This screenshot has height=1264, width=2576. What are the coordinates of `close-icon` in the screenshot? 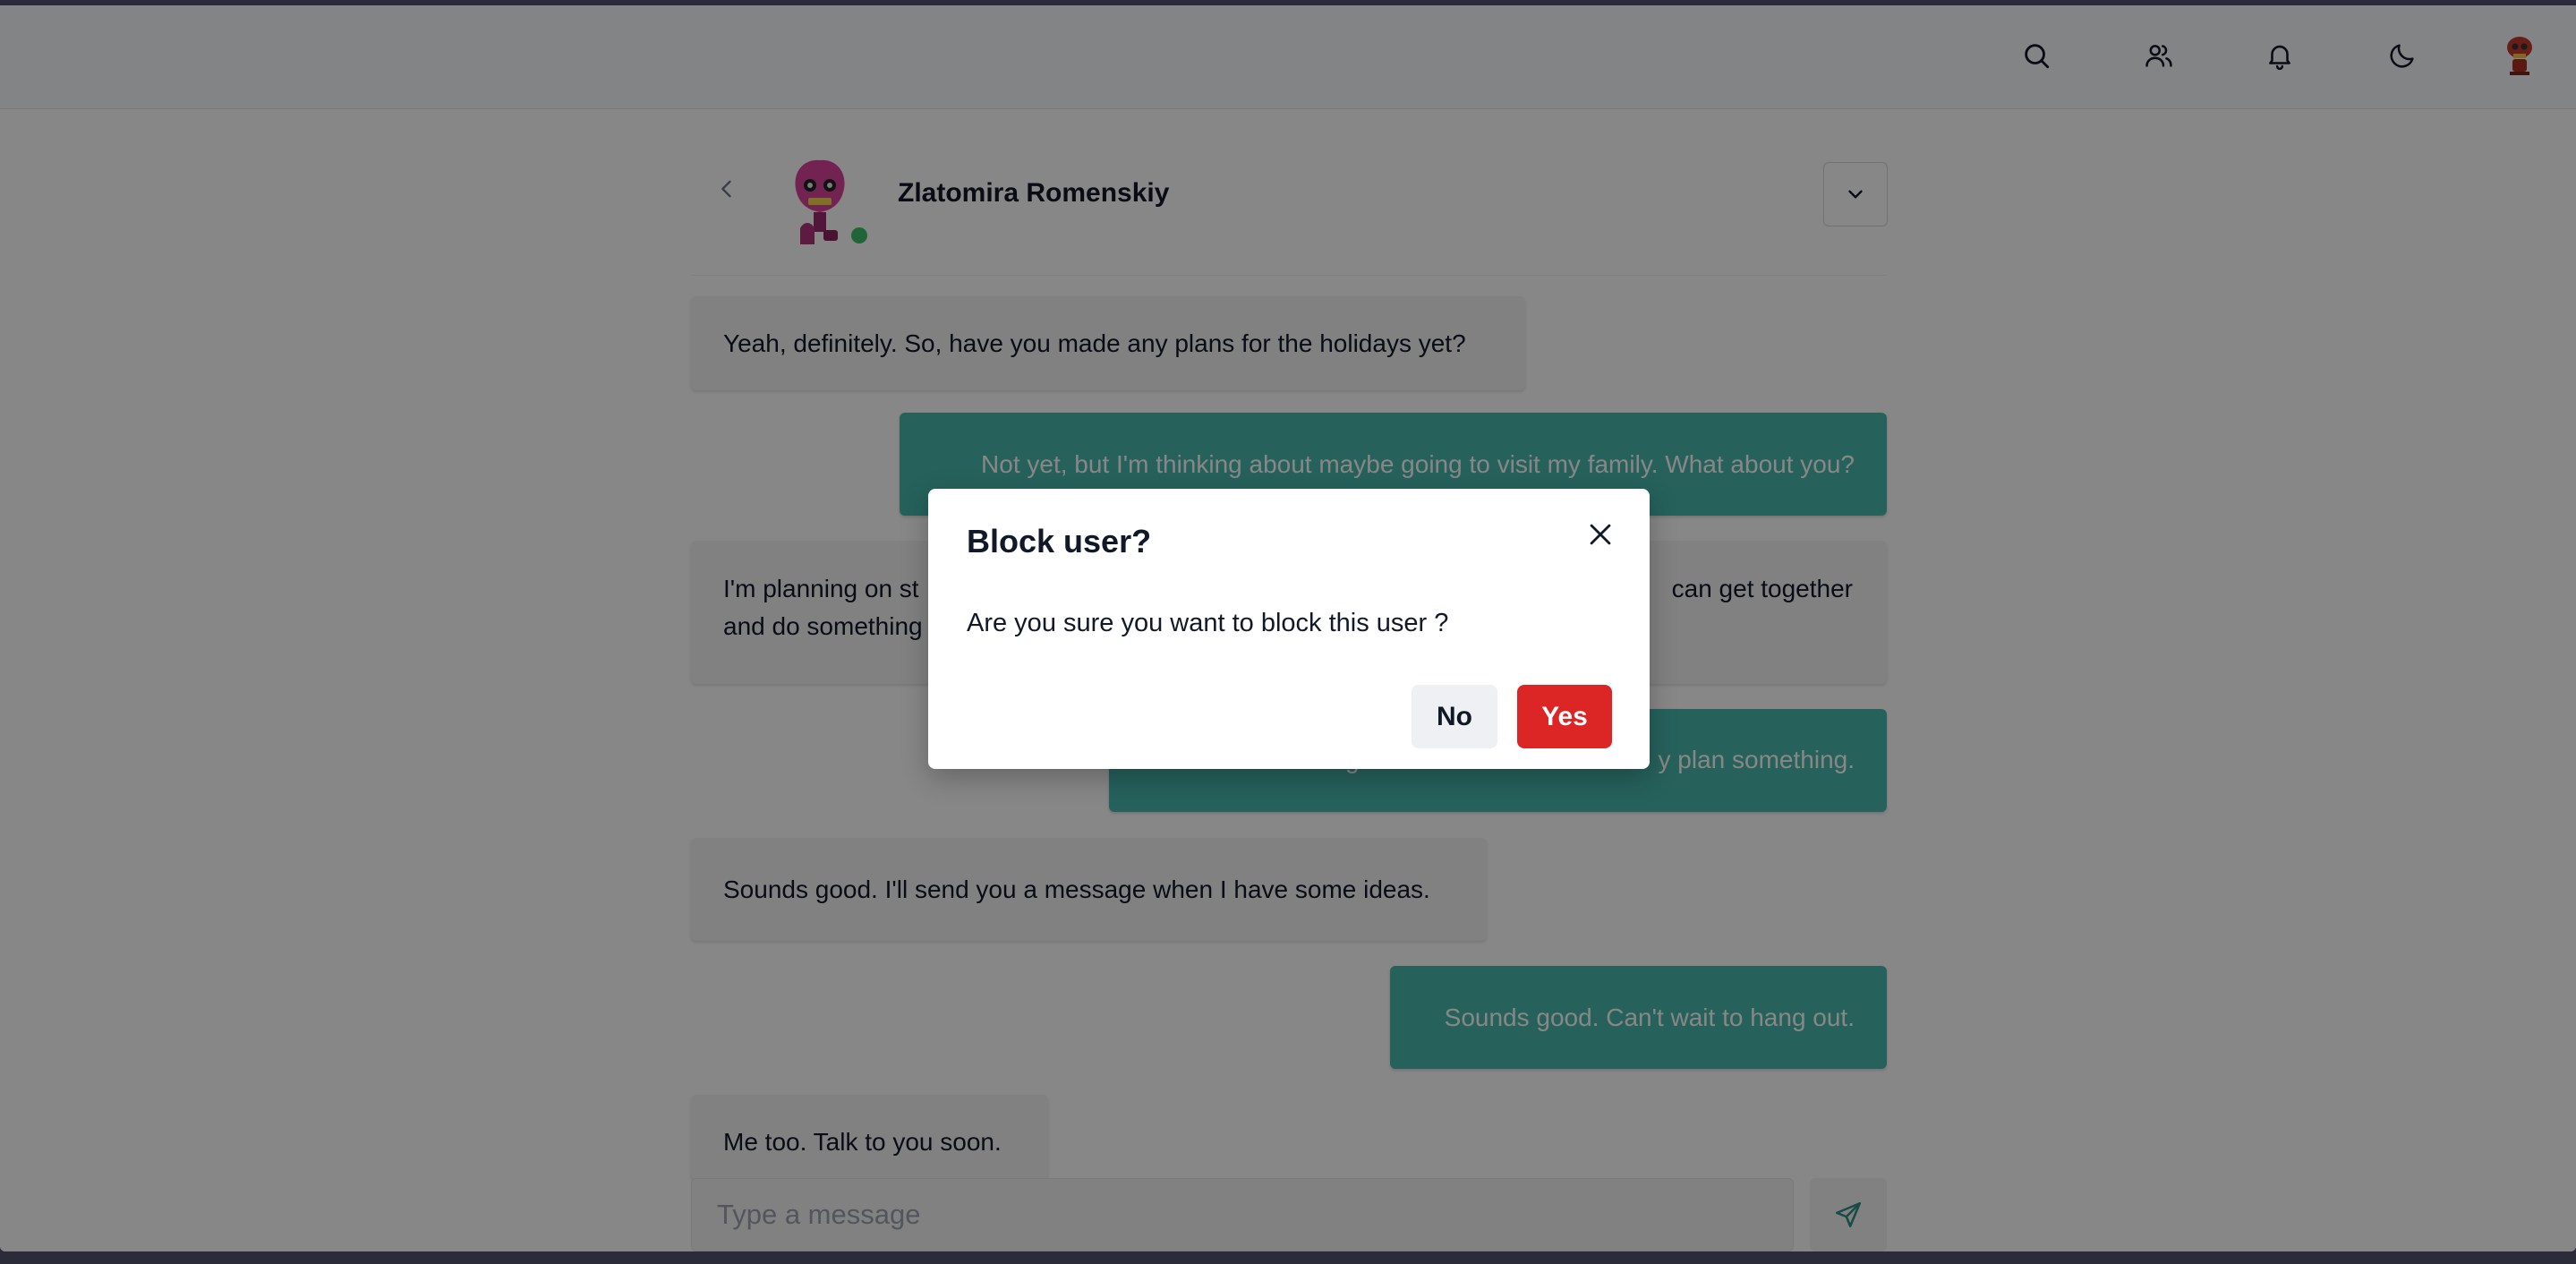 It's located at (1603, 537).